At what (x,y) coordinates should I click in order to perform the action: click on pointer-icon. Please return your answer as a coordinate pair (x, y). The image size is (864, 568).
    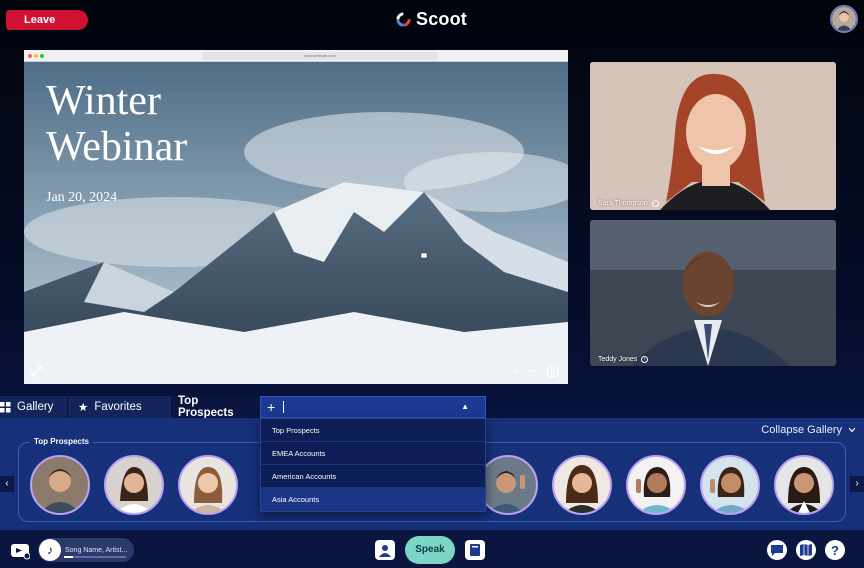
    Looking at the image, I should click on (424, 255).